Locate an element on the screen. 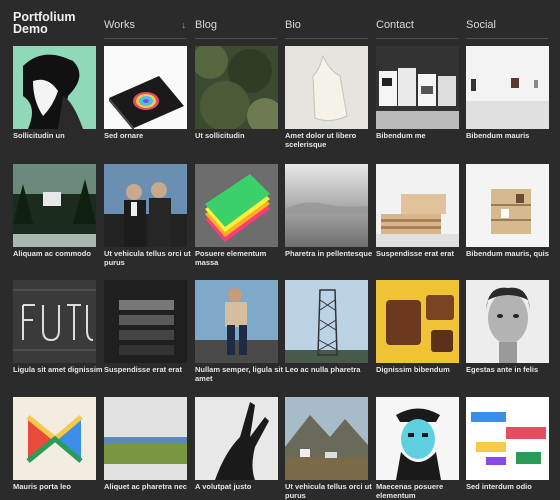  nav-works: Works ↓ is located at coordinates (145, 28).